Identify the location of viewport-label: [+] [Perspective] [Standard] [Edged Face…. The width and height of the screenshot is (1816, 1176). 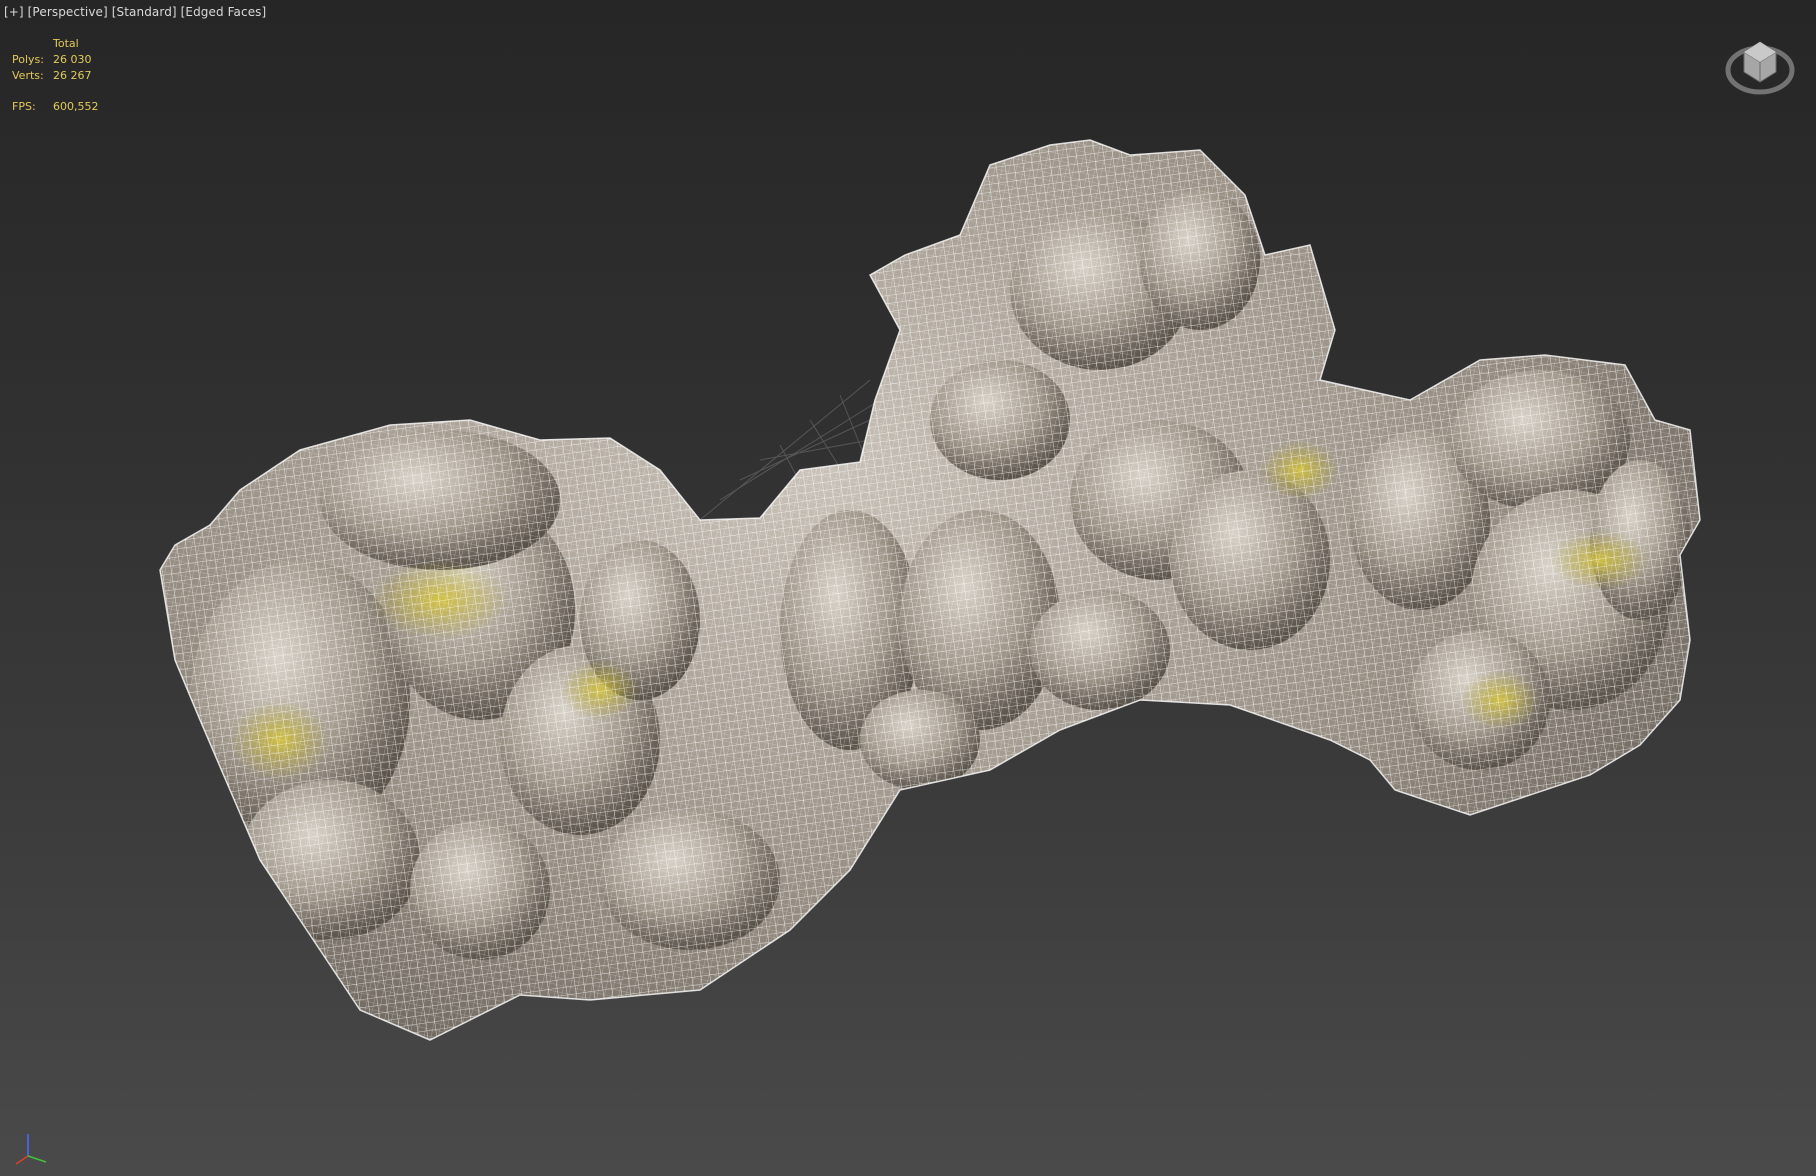
(135, 12).